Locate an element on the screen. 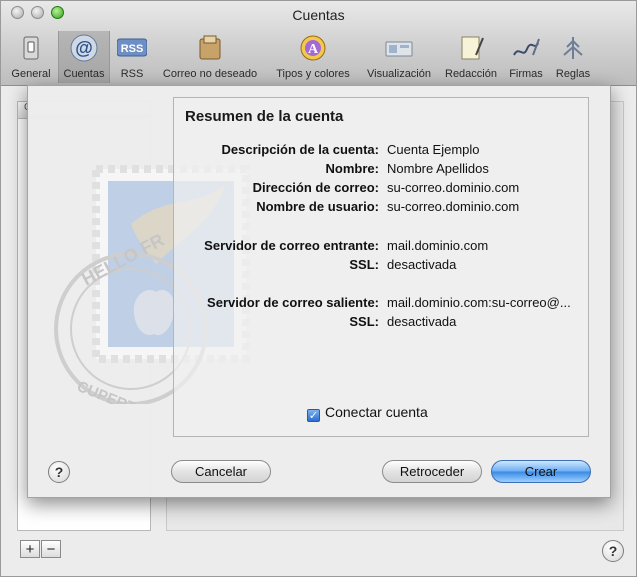 The image size is (637, 577). rules-icon is located at coordinates (573, 48).